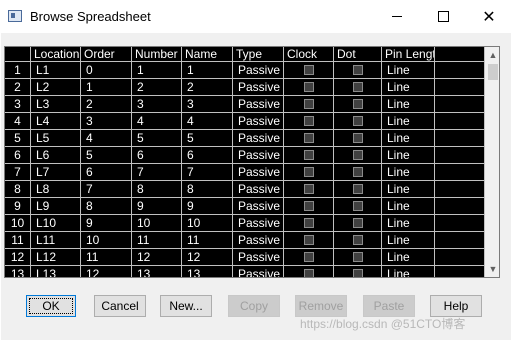 Image resolution: width=512 pixels, height=341 pixels. I want to click on cell-name: 7, so click(207, 172).